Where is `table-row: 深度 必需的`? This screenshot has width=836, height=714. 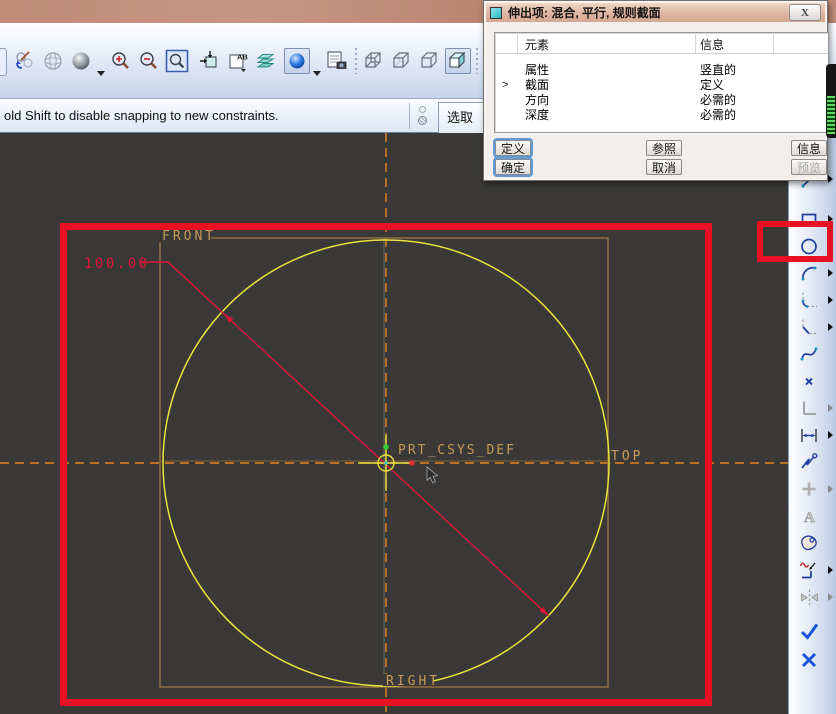 table-row: 深度 必需的 is located at coordinates (661, 115).